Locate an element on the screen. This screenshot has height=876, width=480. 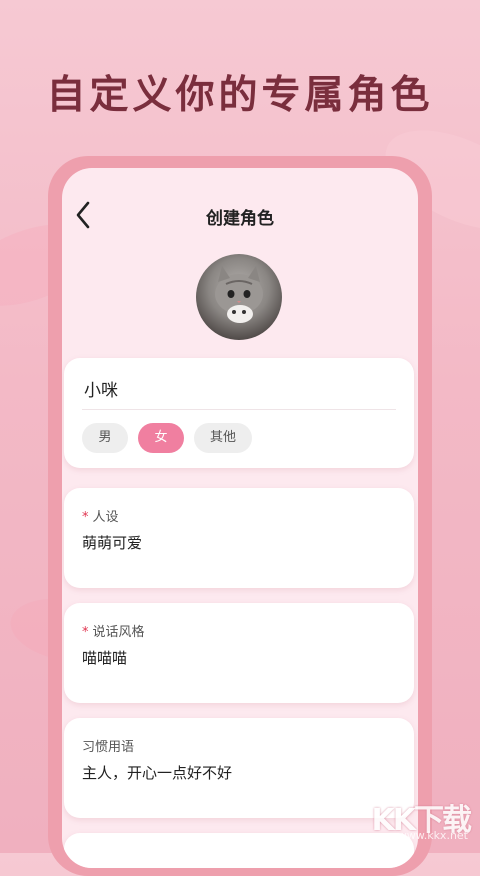
avatar is located at coordinates (239, 297).